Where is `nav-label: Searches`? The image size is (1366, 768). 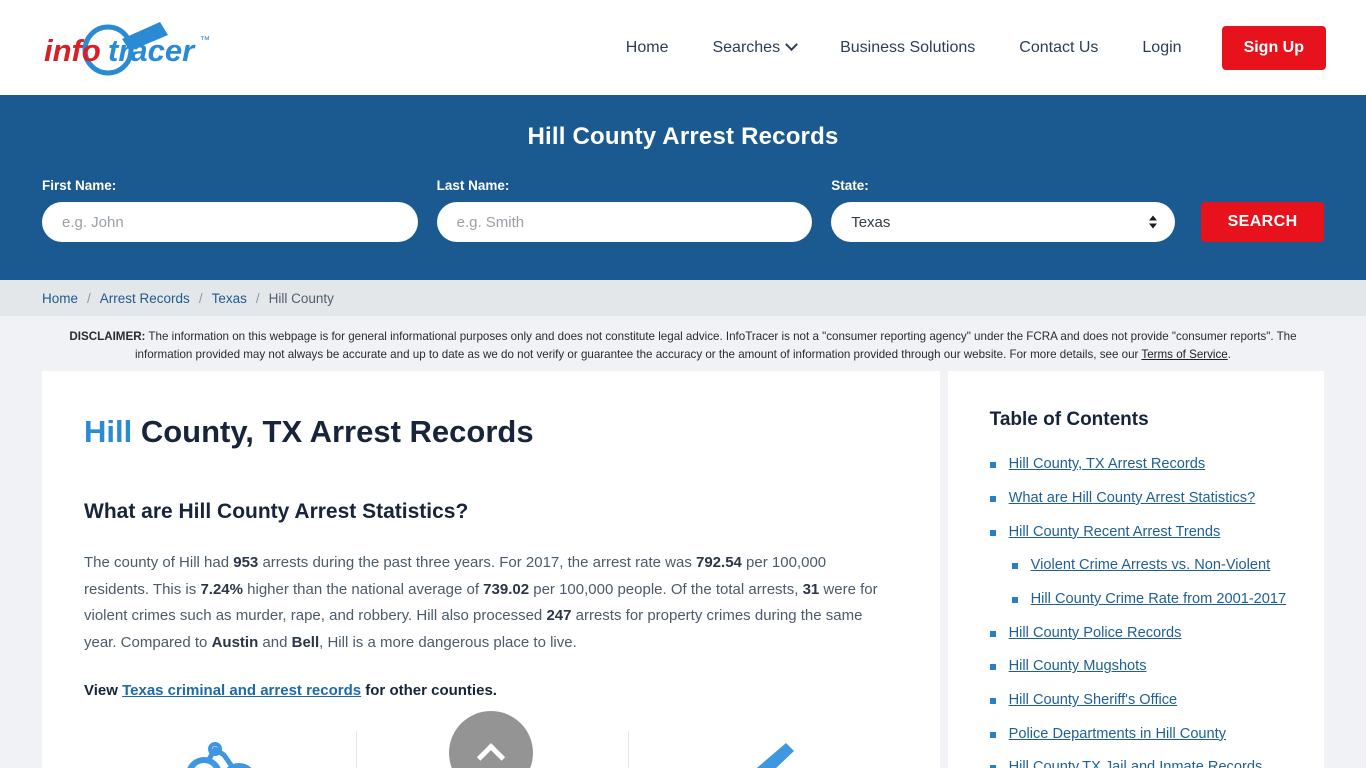
nav-label: Searches is located at coordinates (746, 47).